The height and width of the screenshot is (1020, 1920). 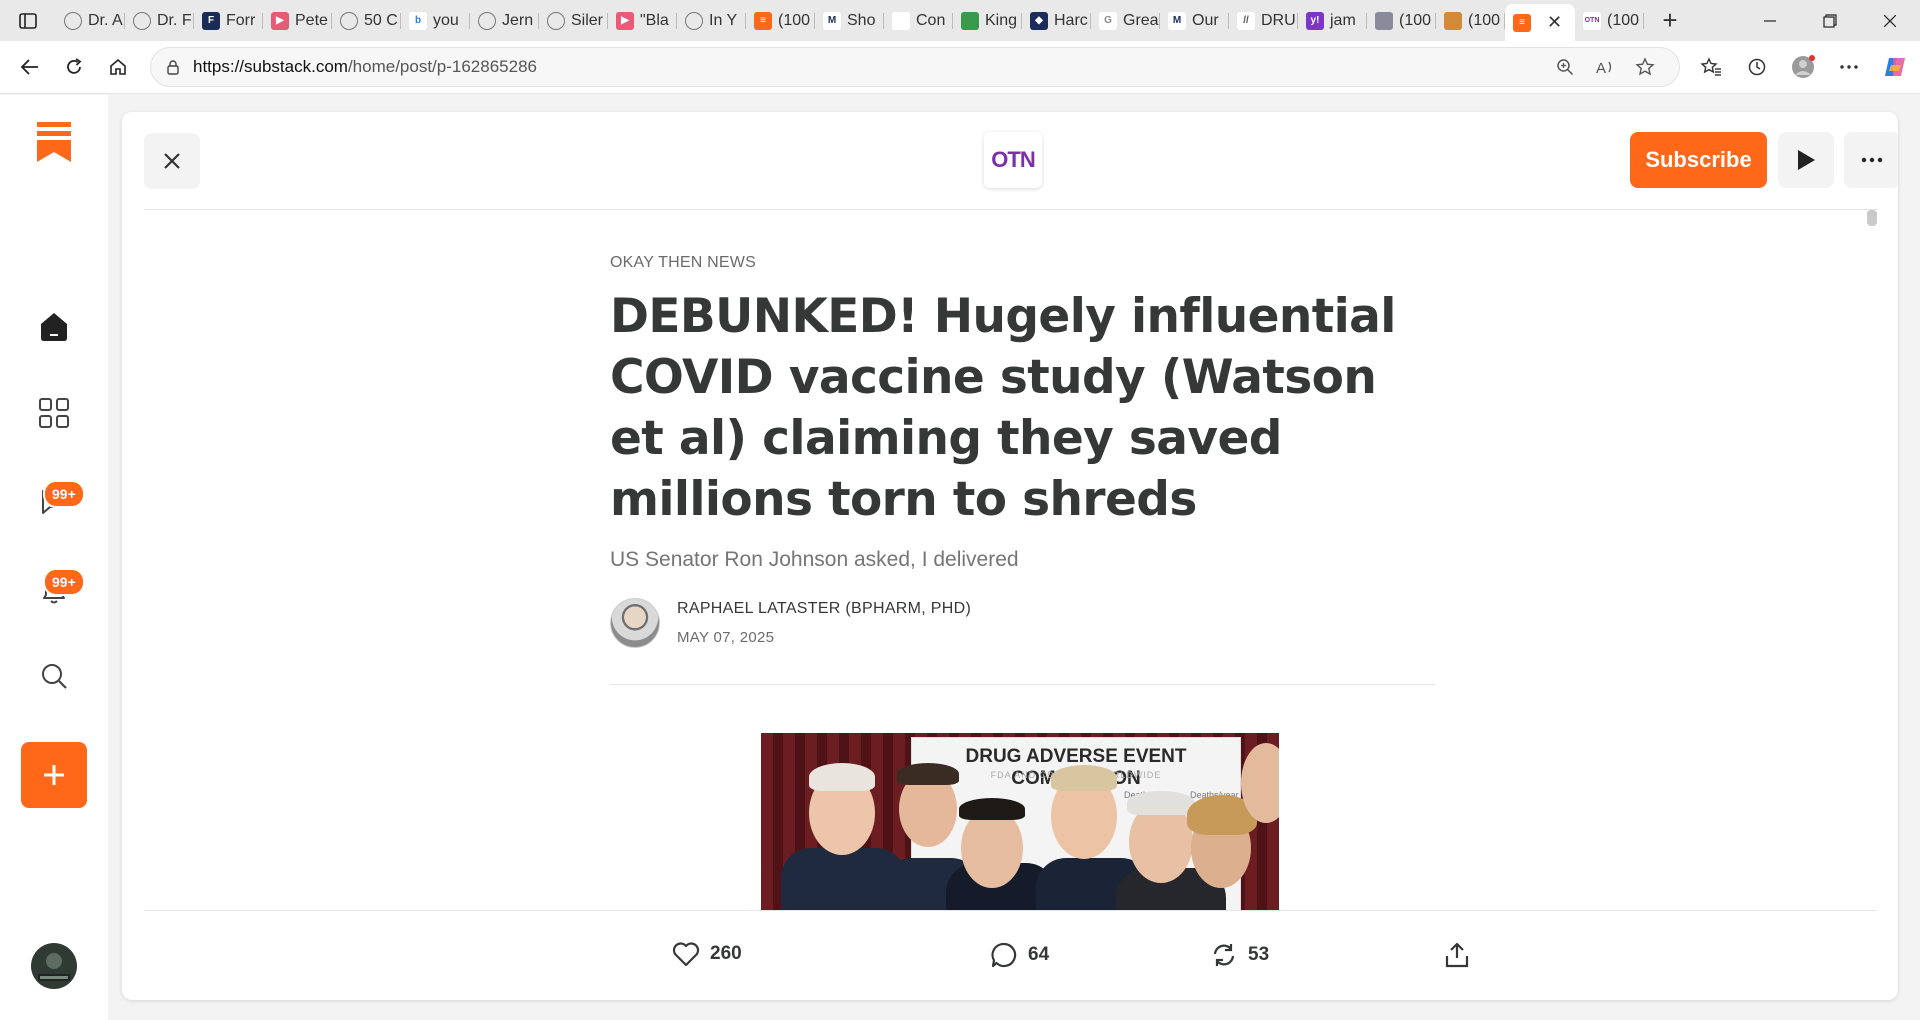 I want to click on browser-tab: OTN (100, so click(x=1609, y=21).